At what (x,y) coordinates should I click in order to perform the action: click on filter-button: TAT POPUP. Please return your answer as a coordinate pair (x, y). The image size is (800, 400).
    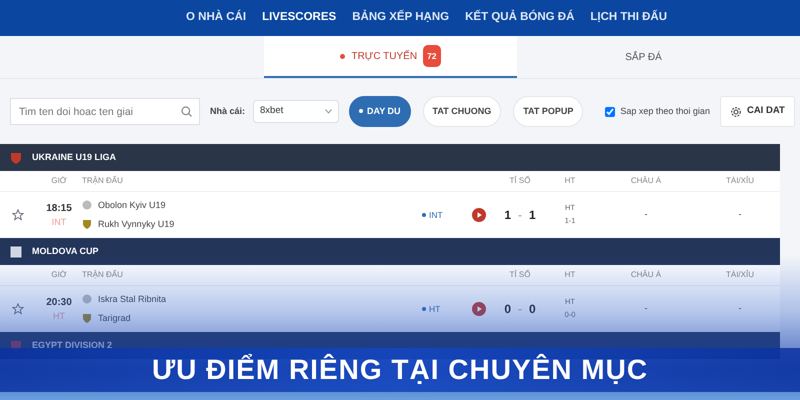
    Looking at the image, I should click on (548, 111).